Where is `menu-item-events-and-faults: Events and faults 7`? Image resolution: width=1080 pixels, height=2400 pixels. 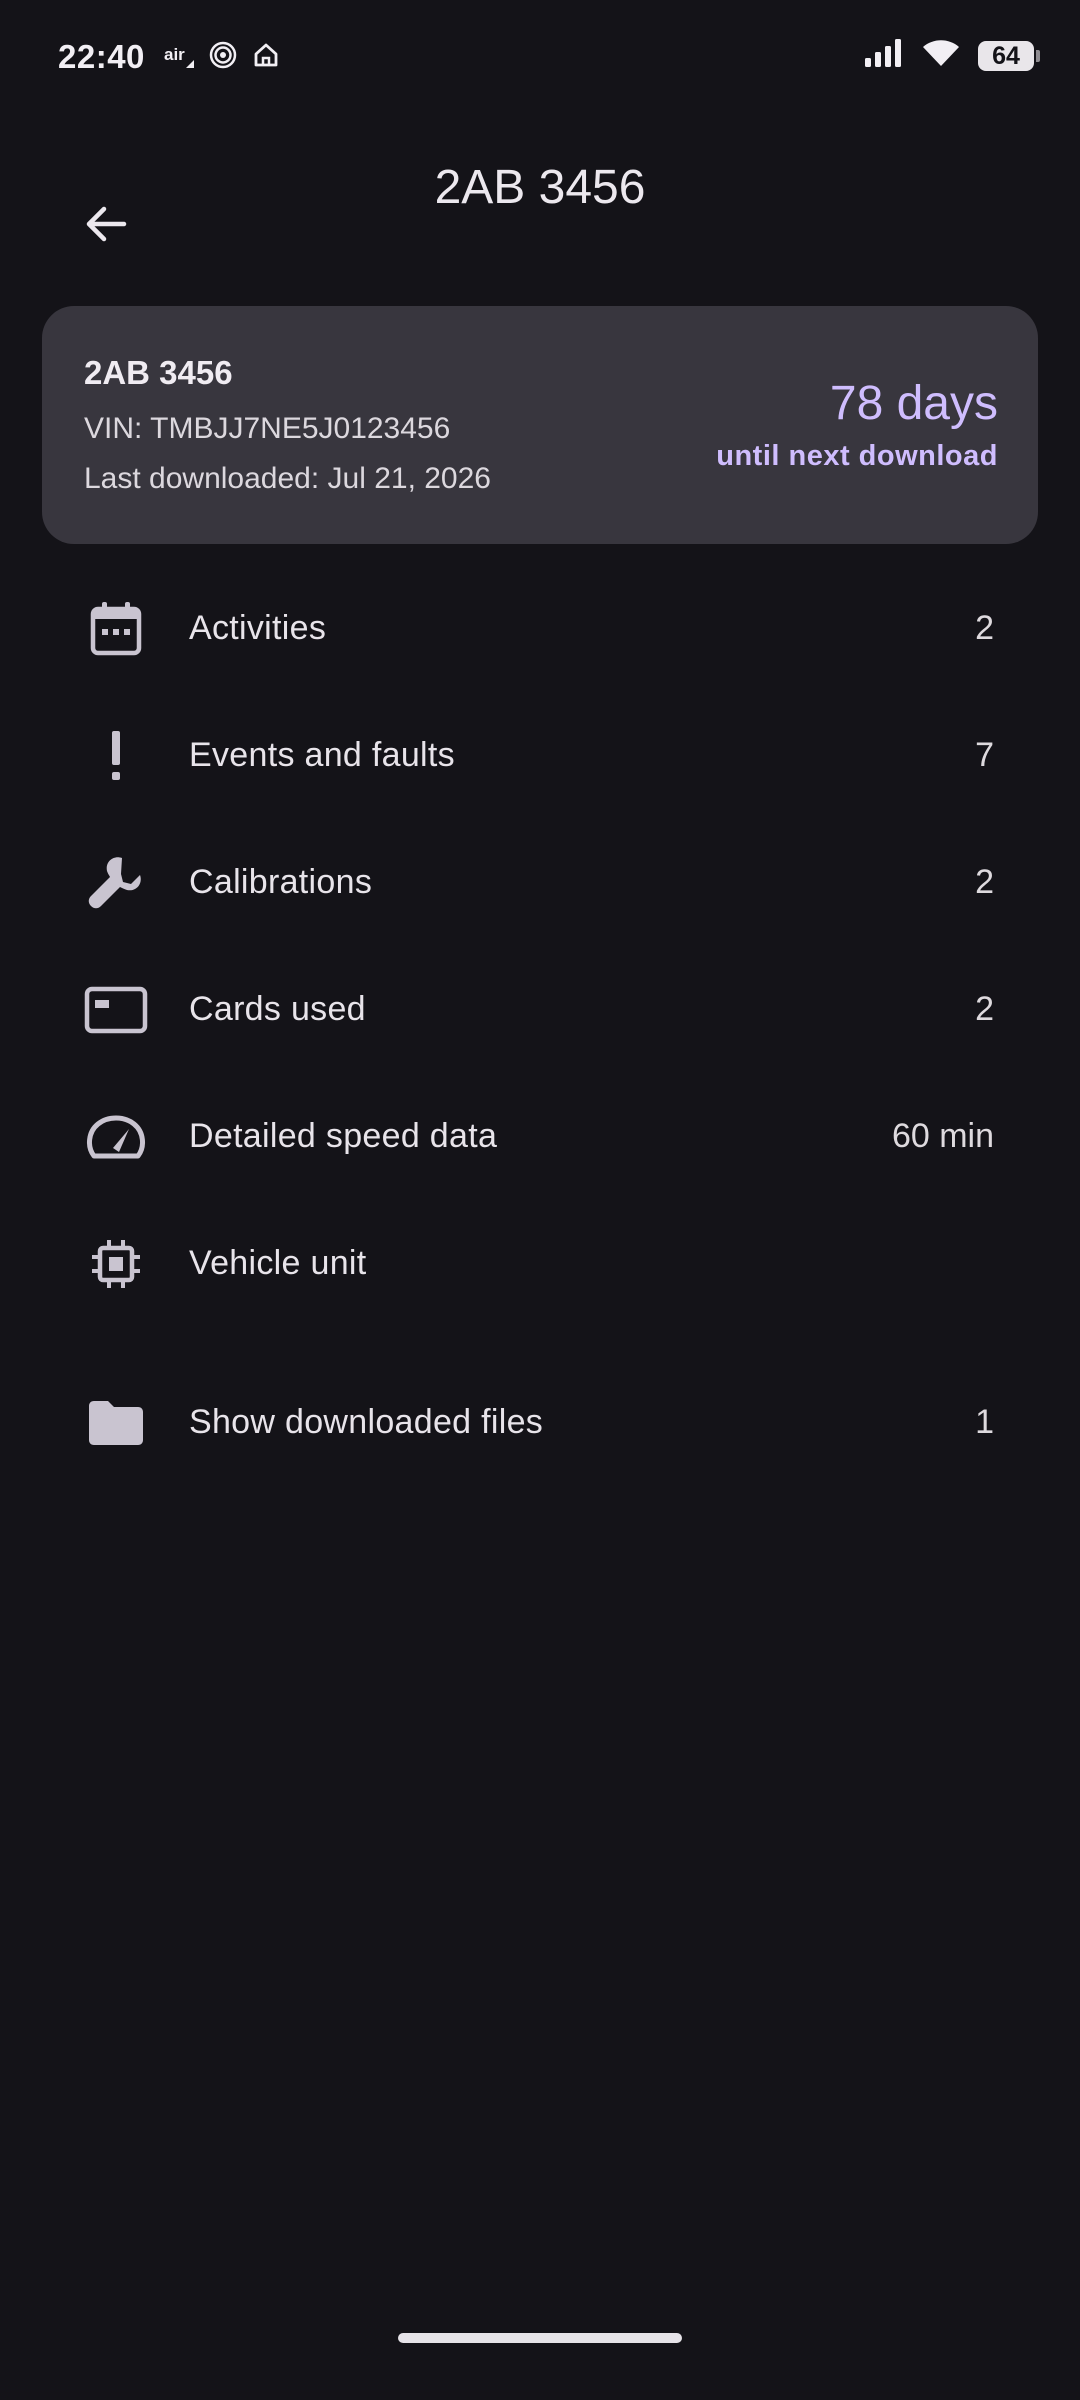 menu-item-events-and-faults: Events and faults 7 is located at coordinates (540, 755).